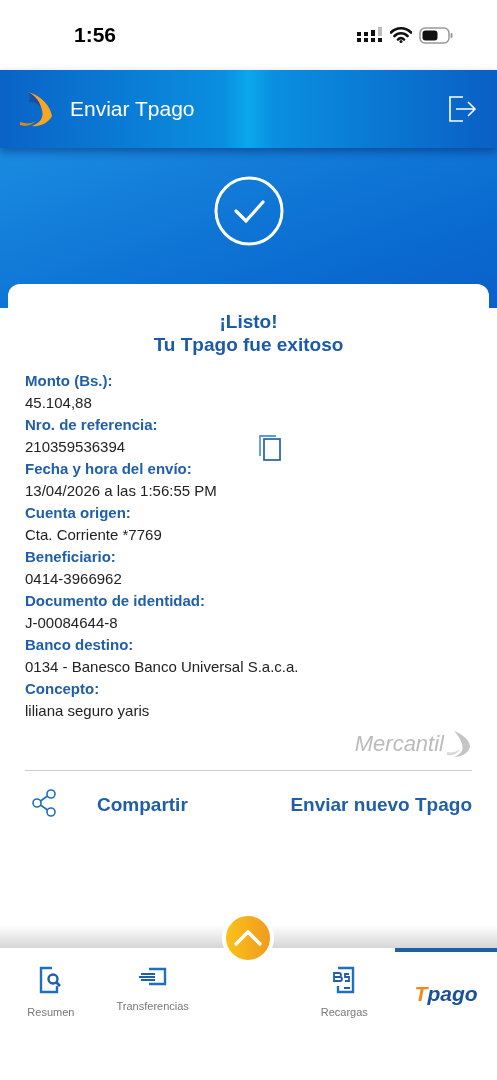  I want to click on battery-icon, so click(436, 35).